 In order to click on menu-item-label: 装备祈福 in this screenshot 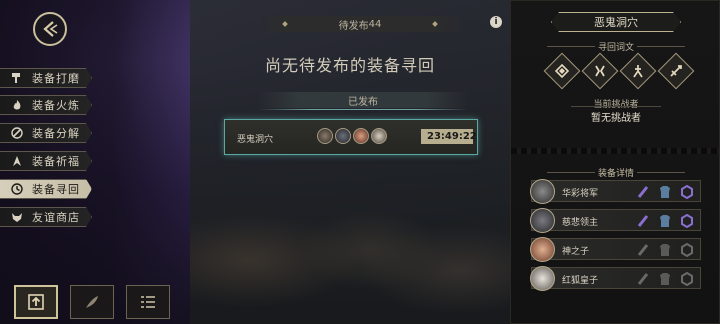, I will do `click(56, 161)`.